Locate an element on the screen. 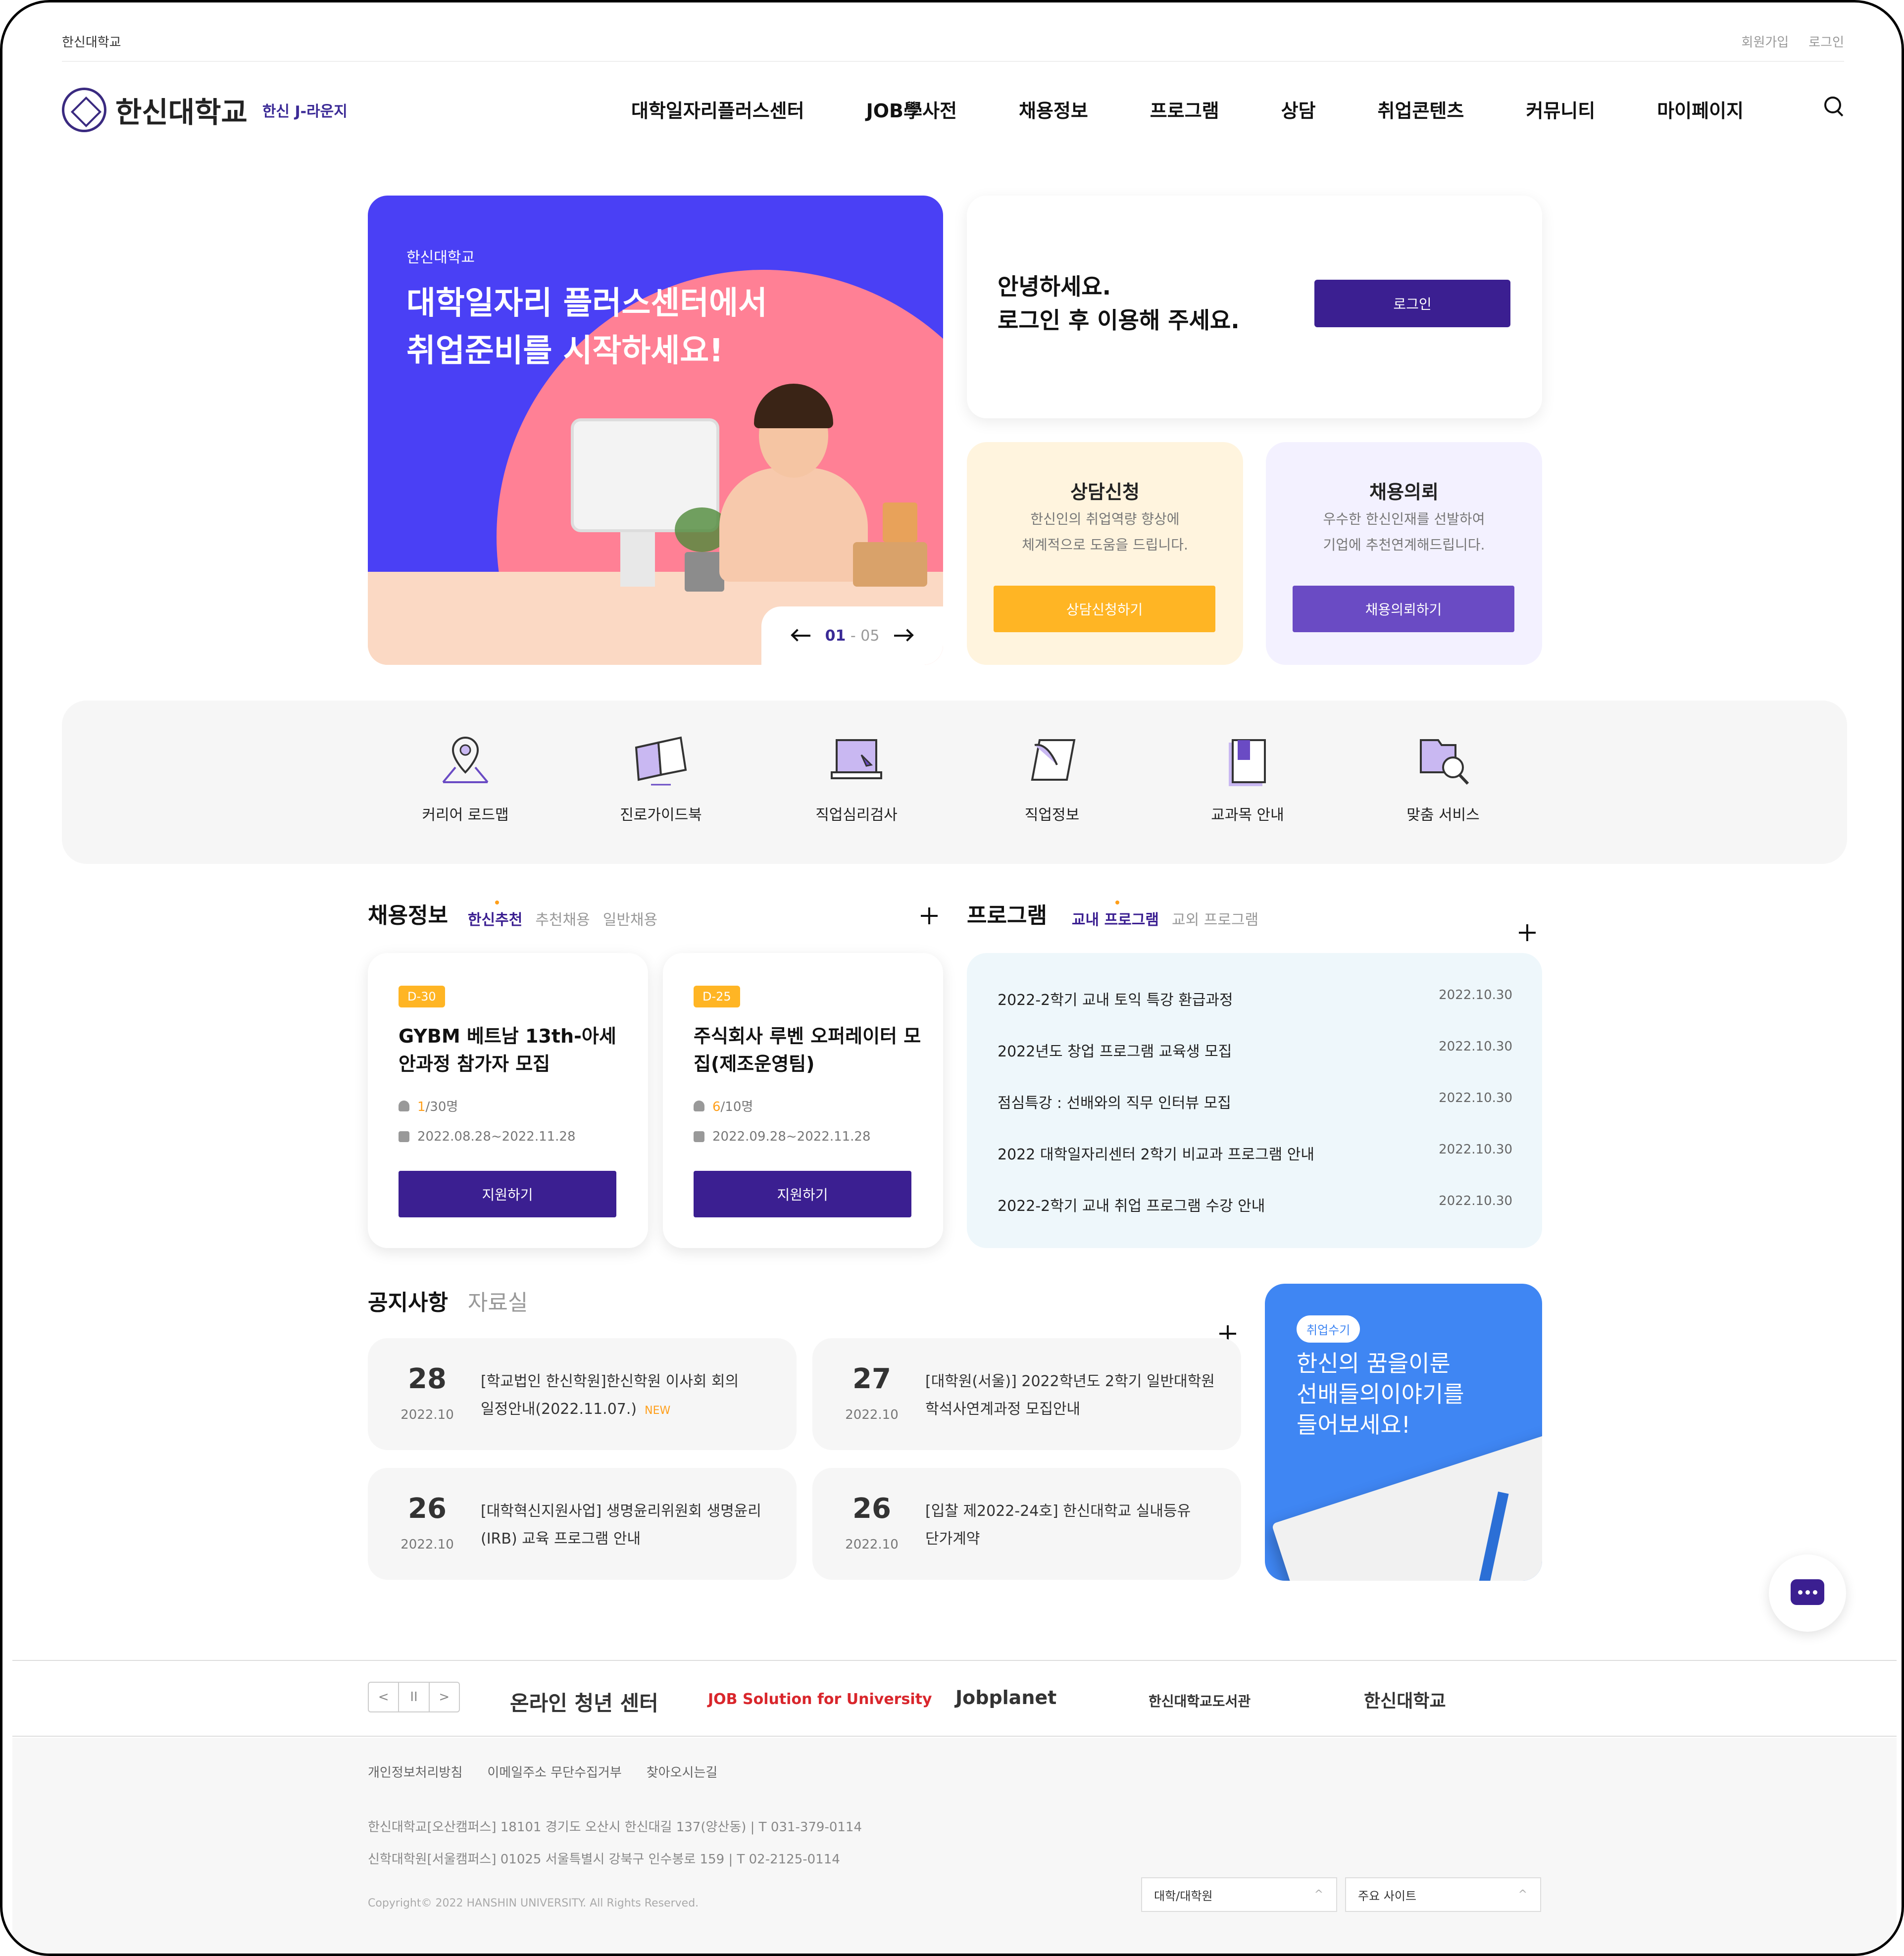  success-story-banner: 취업수기 한신의 꿈을이룬 선배들의이야기를 들어보세요! is located at coordinates (1403, 1432).